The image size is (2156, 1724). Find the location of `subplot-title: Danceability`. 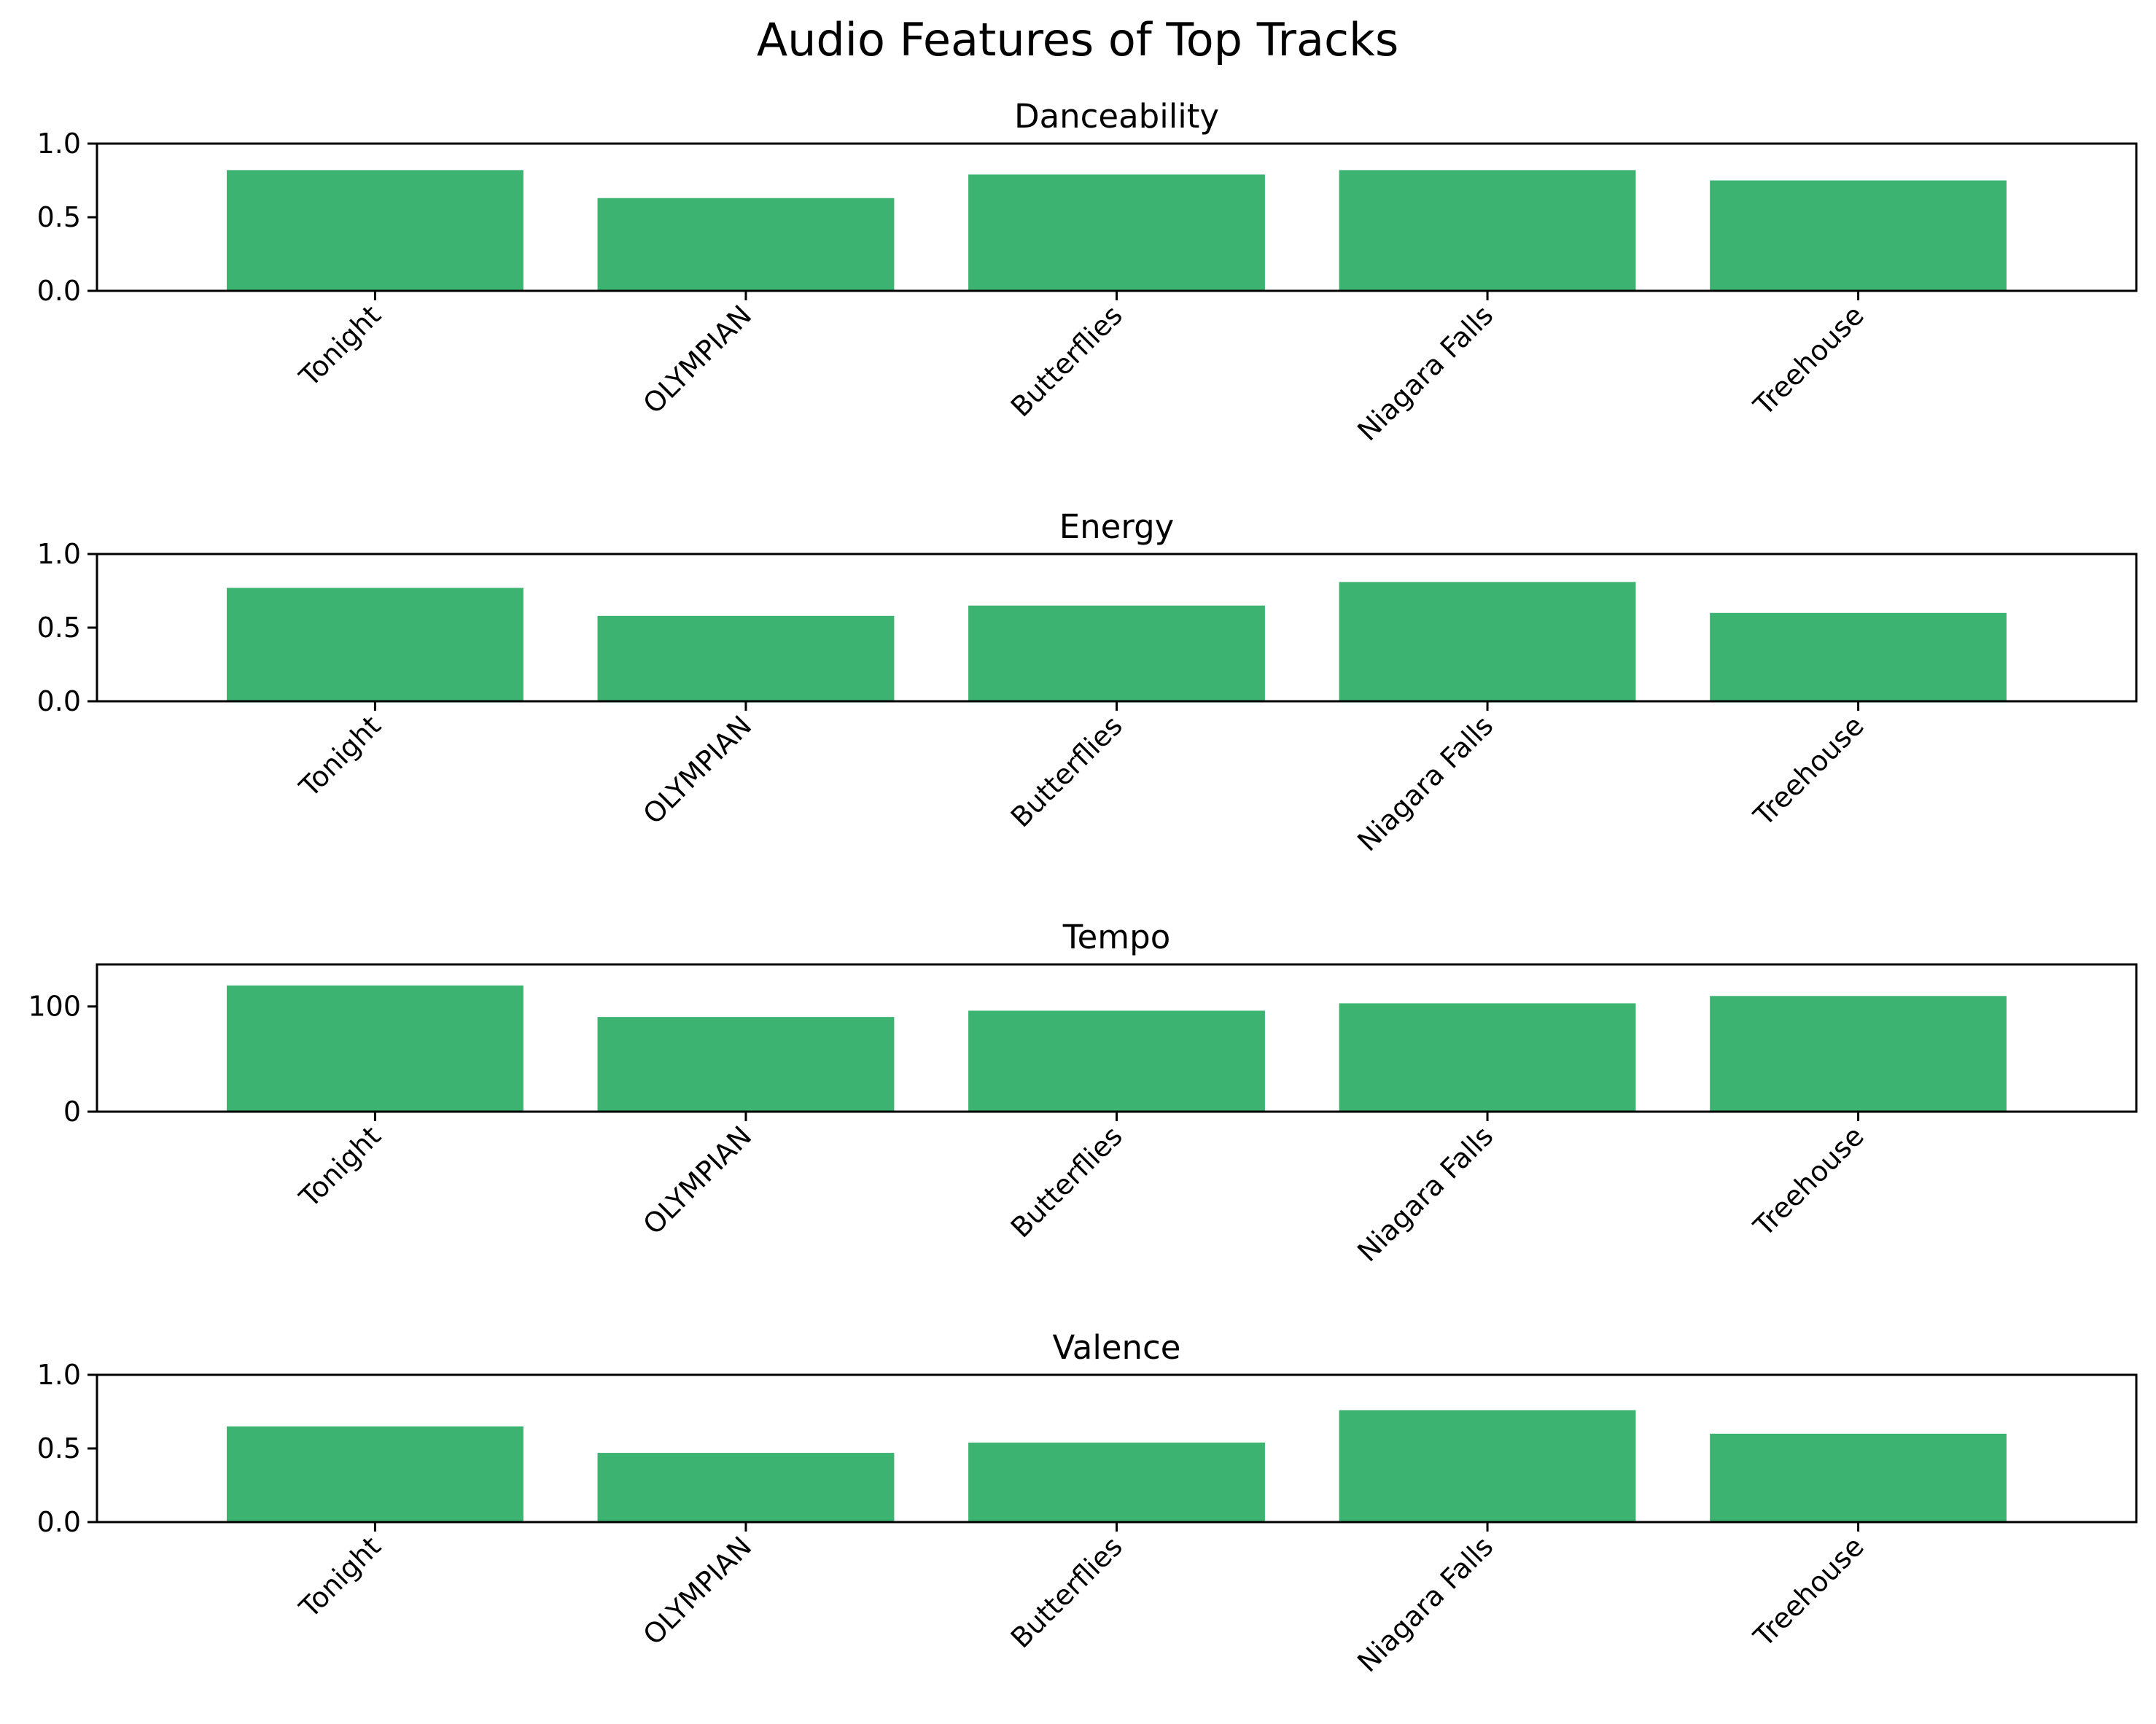

subplot-title: Danceability is located at coordinates (1116, 116).